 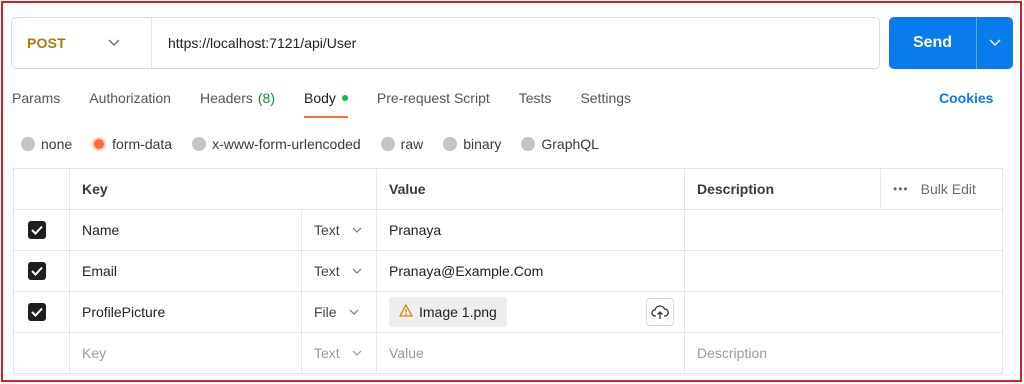 I want to click on header-check-cell, so click(x=41, y=189).